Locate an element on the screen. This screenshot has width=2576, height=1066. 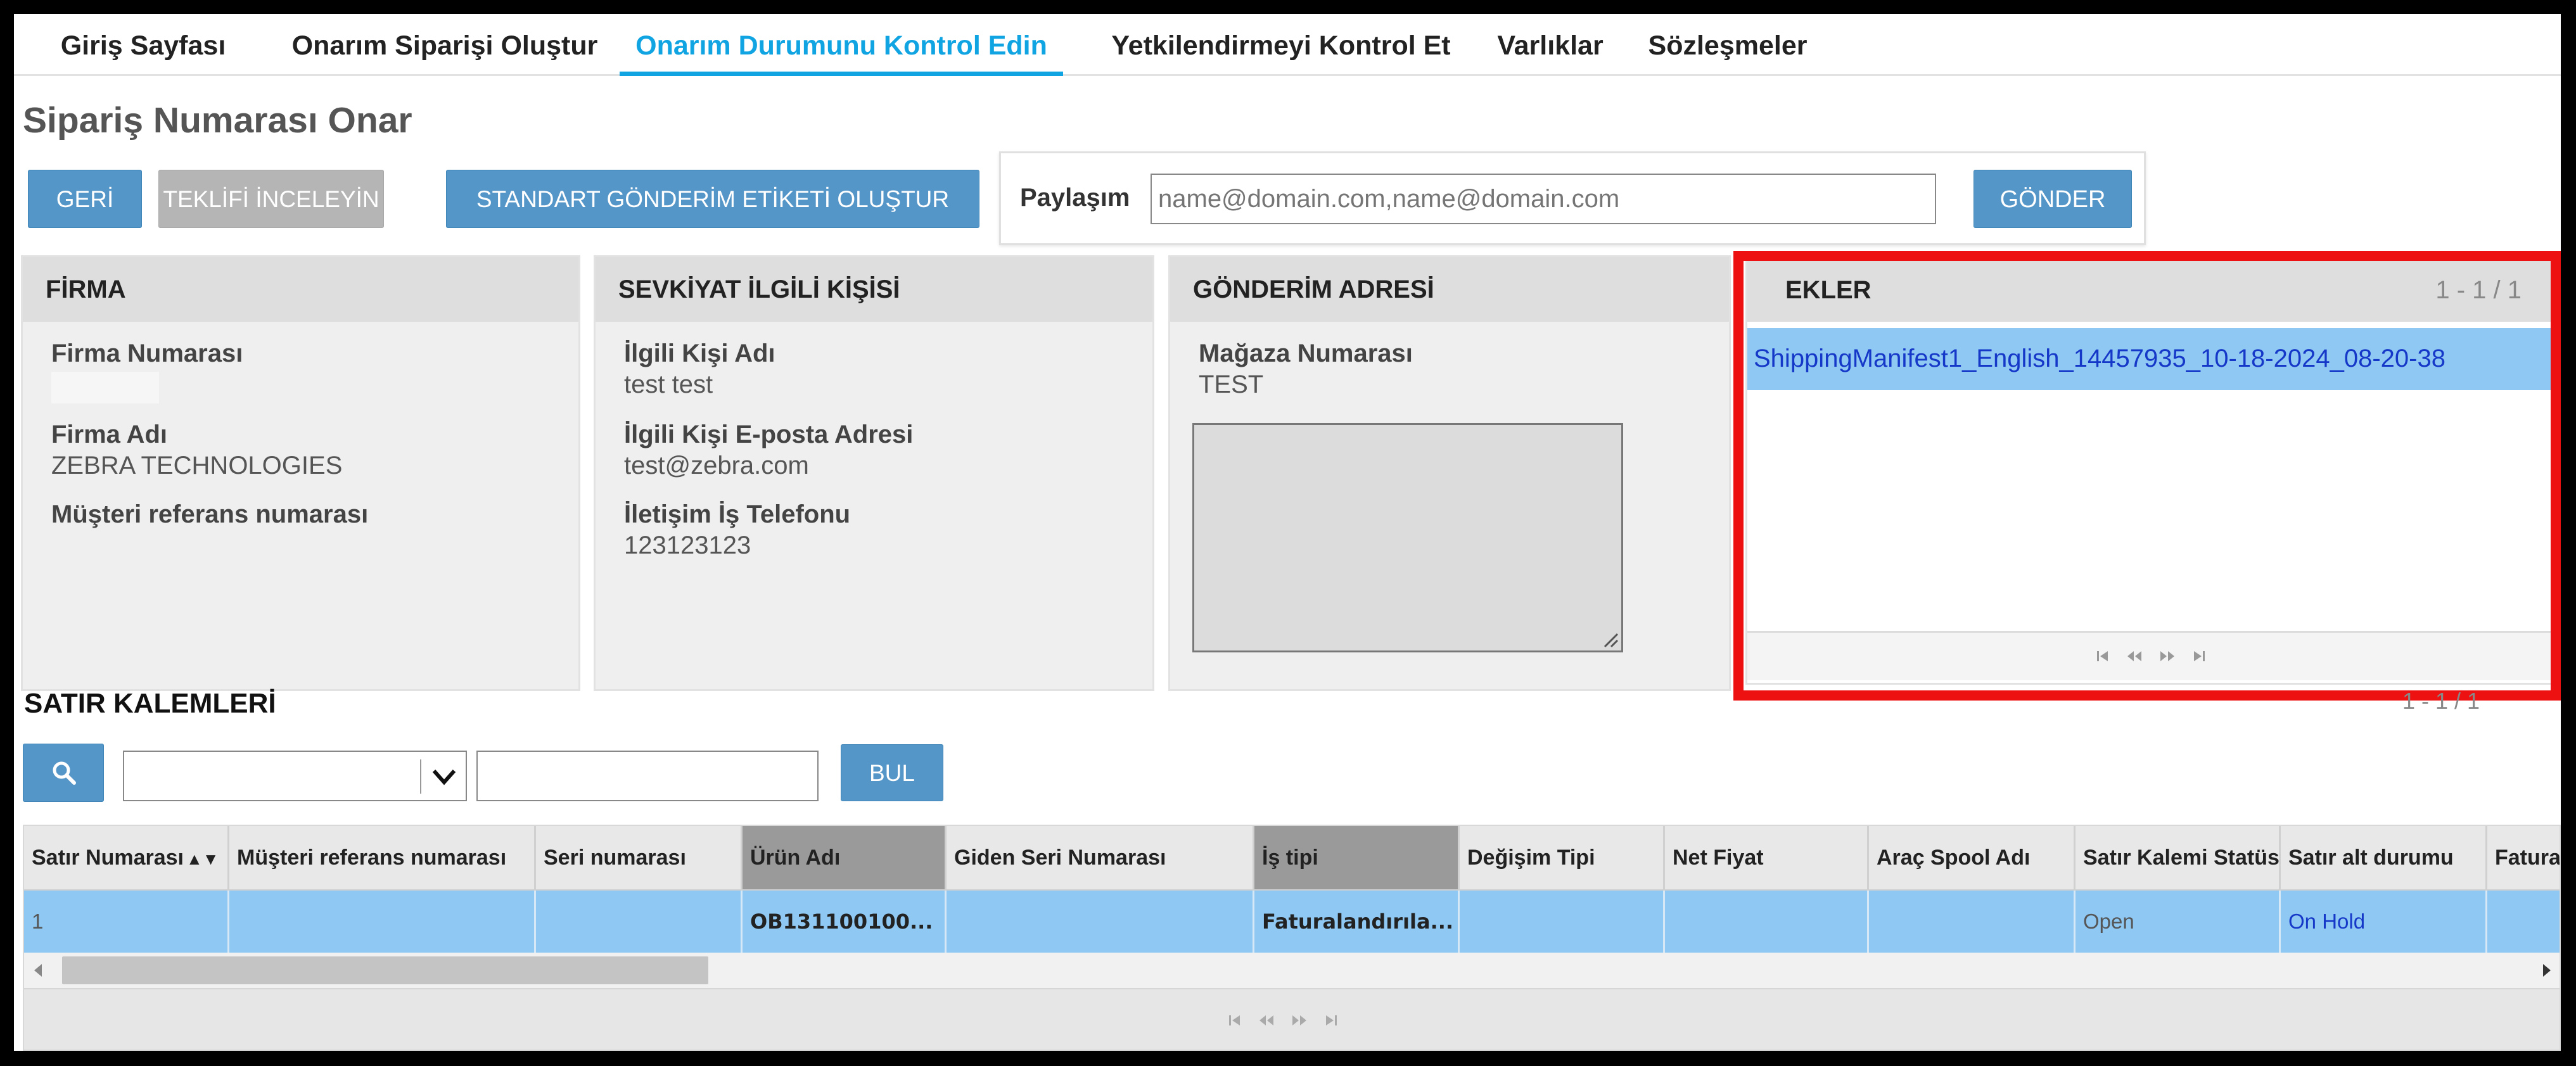
column-header-label: Satır Numarası is located at coordinates (108, 858).